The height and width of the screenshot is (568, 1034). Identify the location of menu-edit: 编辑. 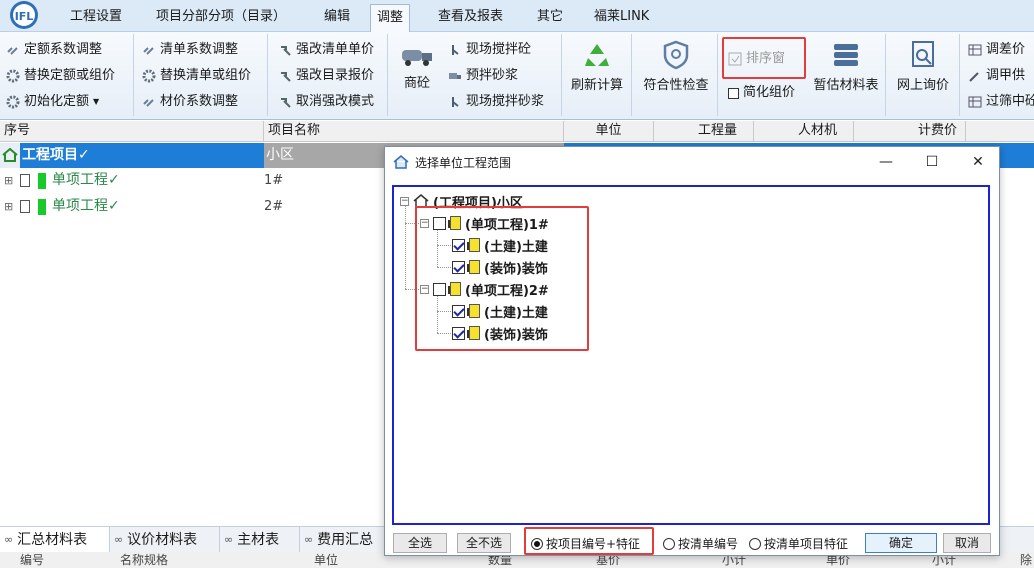
(337, 18).